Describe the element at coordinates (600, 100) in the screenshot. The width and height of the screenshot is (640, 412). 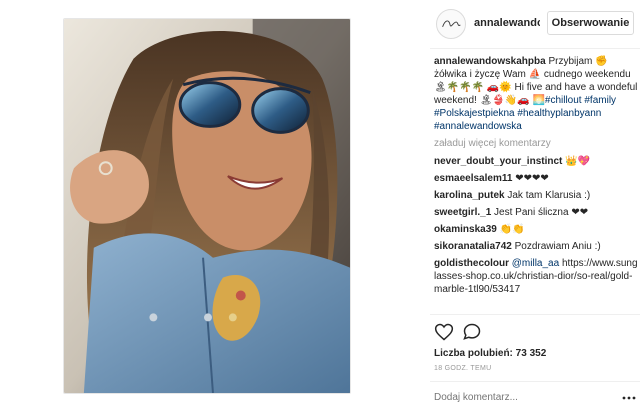
I see `hashtag-family: #family` at that location.